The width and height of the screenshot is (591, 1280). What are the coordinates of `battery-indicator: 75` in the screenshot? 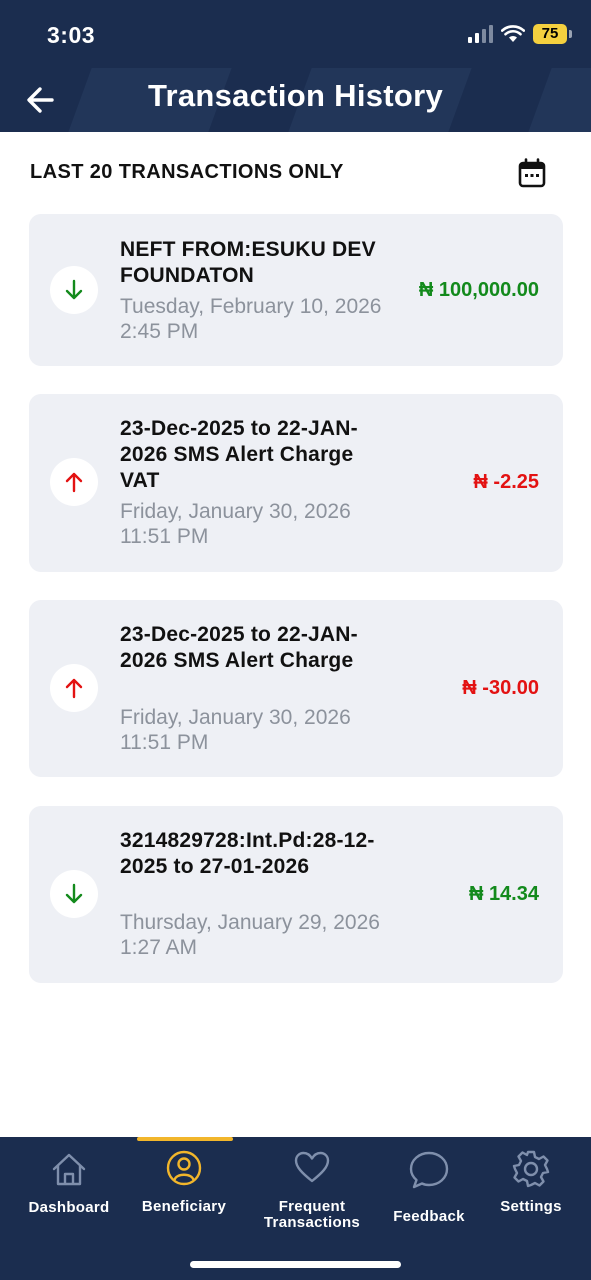 It's located at (552, 34).